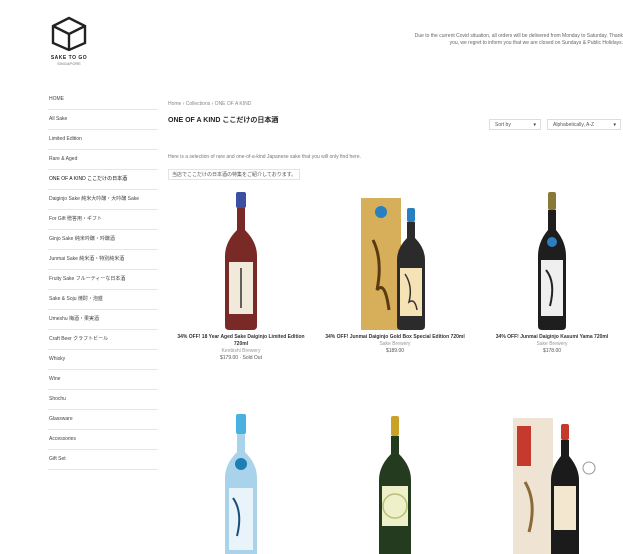  I want to click on sidebar-item-ginjo: Ginjo Sake 純米吟醸・吟醸酒, so click(103, 240).